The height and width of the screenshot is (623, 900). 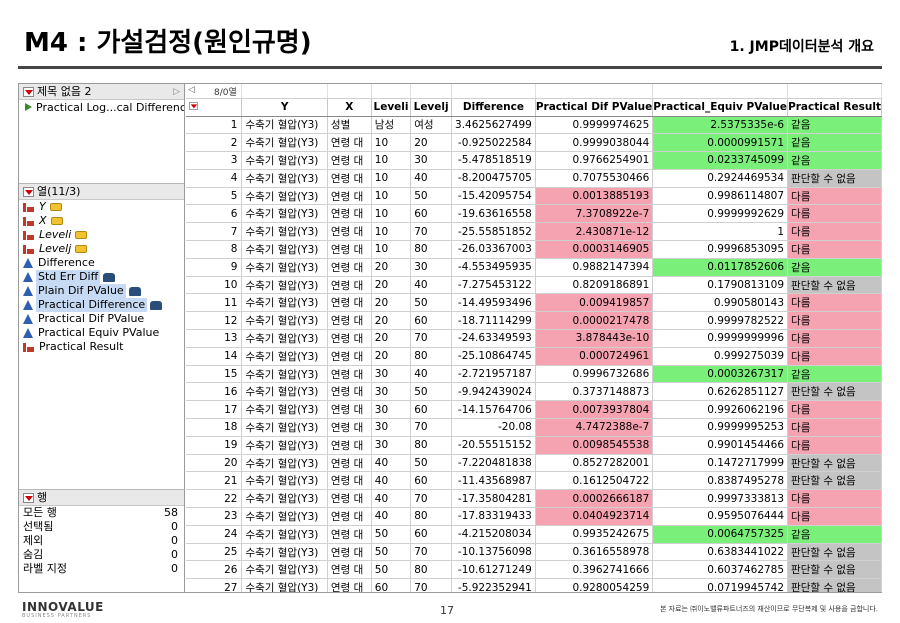 What do you see at coordinates (214, 516) in the screenshot?
I see `row-number: 23` at bounding box center [214, 516].